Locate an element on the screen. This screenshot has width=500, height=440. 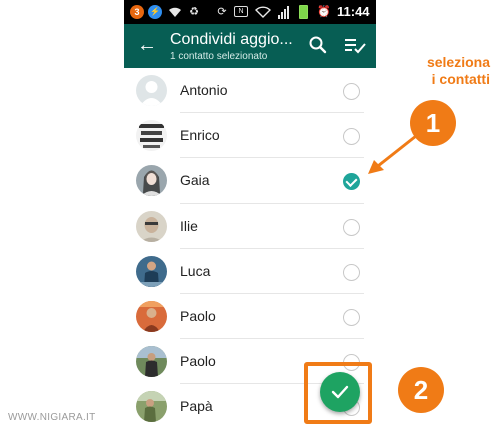
annotation-label-line1: seleziona is located at coordinates (458, 62).